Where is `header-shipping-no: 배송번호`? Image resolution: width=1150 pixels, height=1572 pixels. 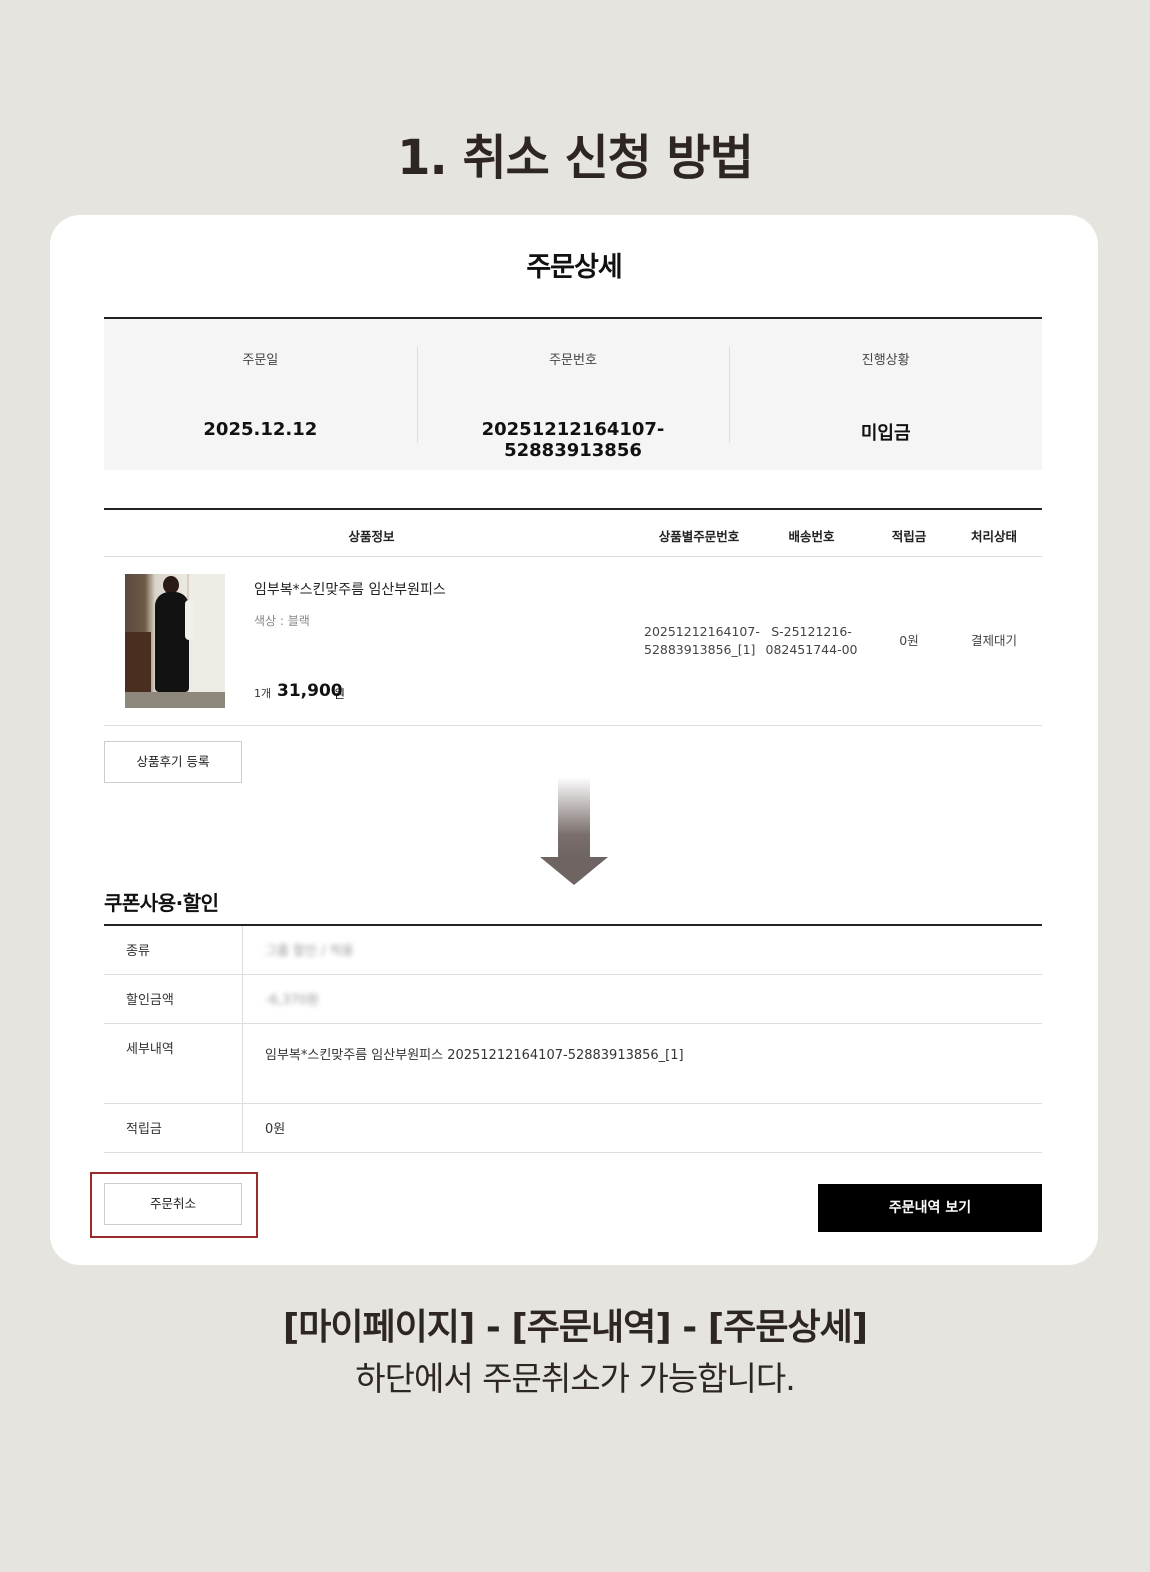 header-shipping-no: 배송번호 is located at coordinates (811, 536).